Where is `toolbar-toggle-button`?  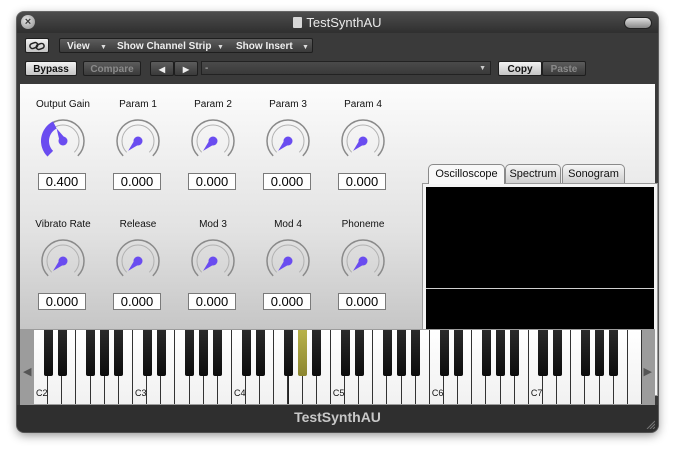
toolbar-toggle-button is located at coordinates (638, 23).